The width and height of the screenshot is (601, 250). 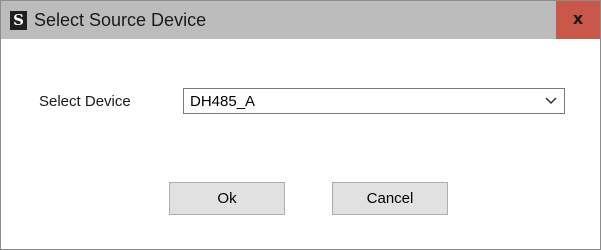 What do you see at coordinates (390, 198) in the screenshot?
I see `cancel-button: Cancel` at bounding box center [390, 198].